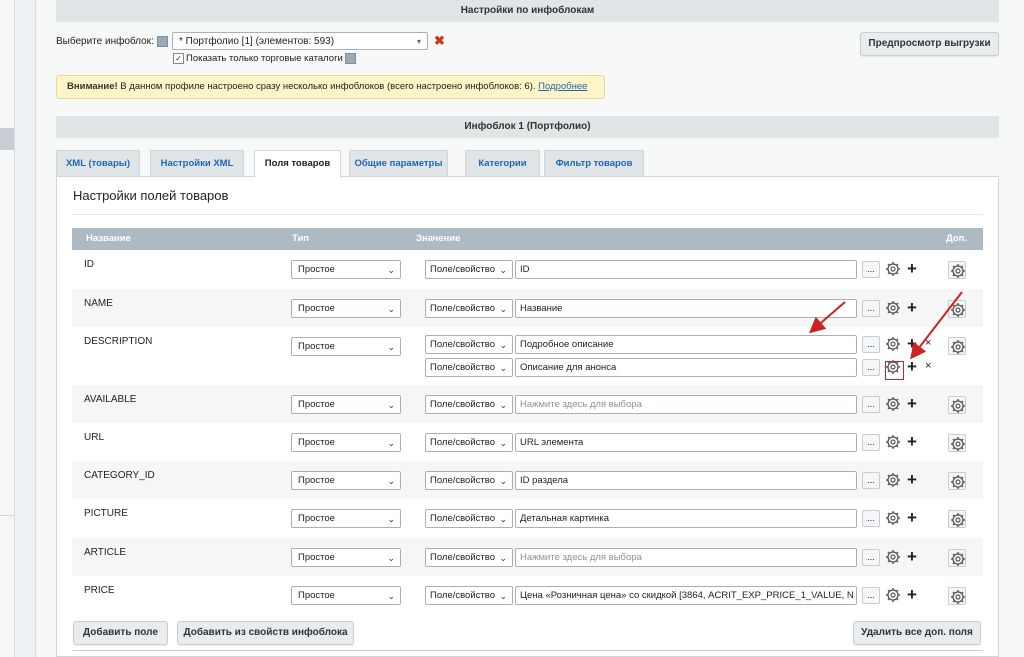 The width and height of the screenshot is (1024, 657). I want to click on field-name: PRICE, so click(99, 590).